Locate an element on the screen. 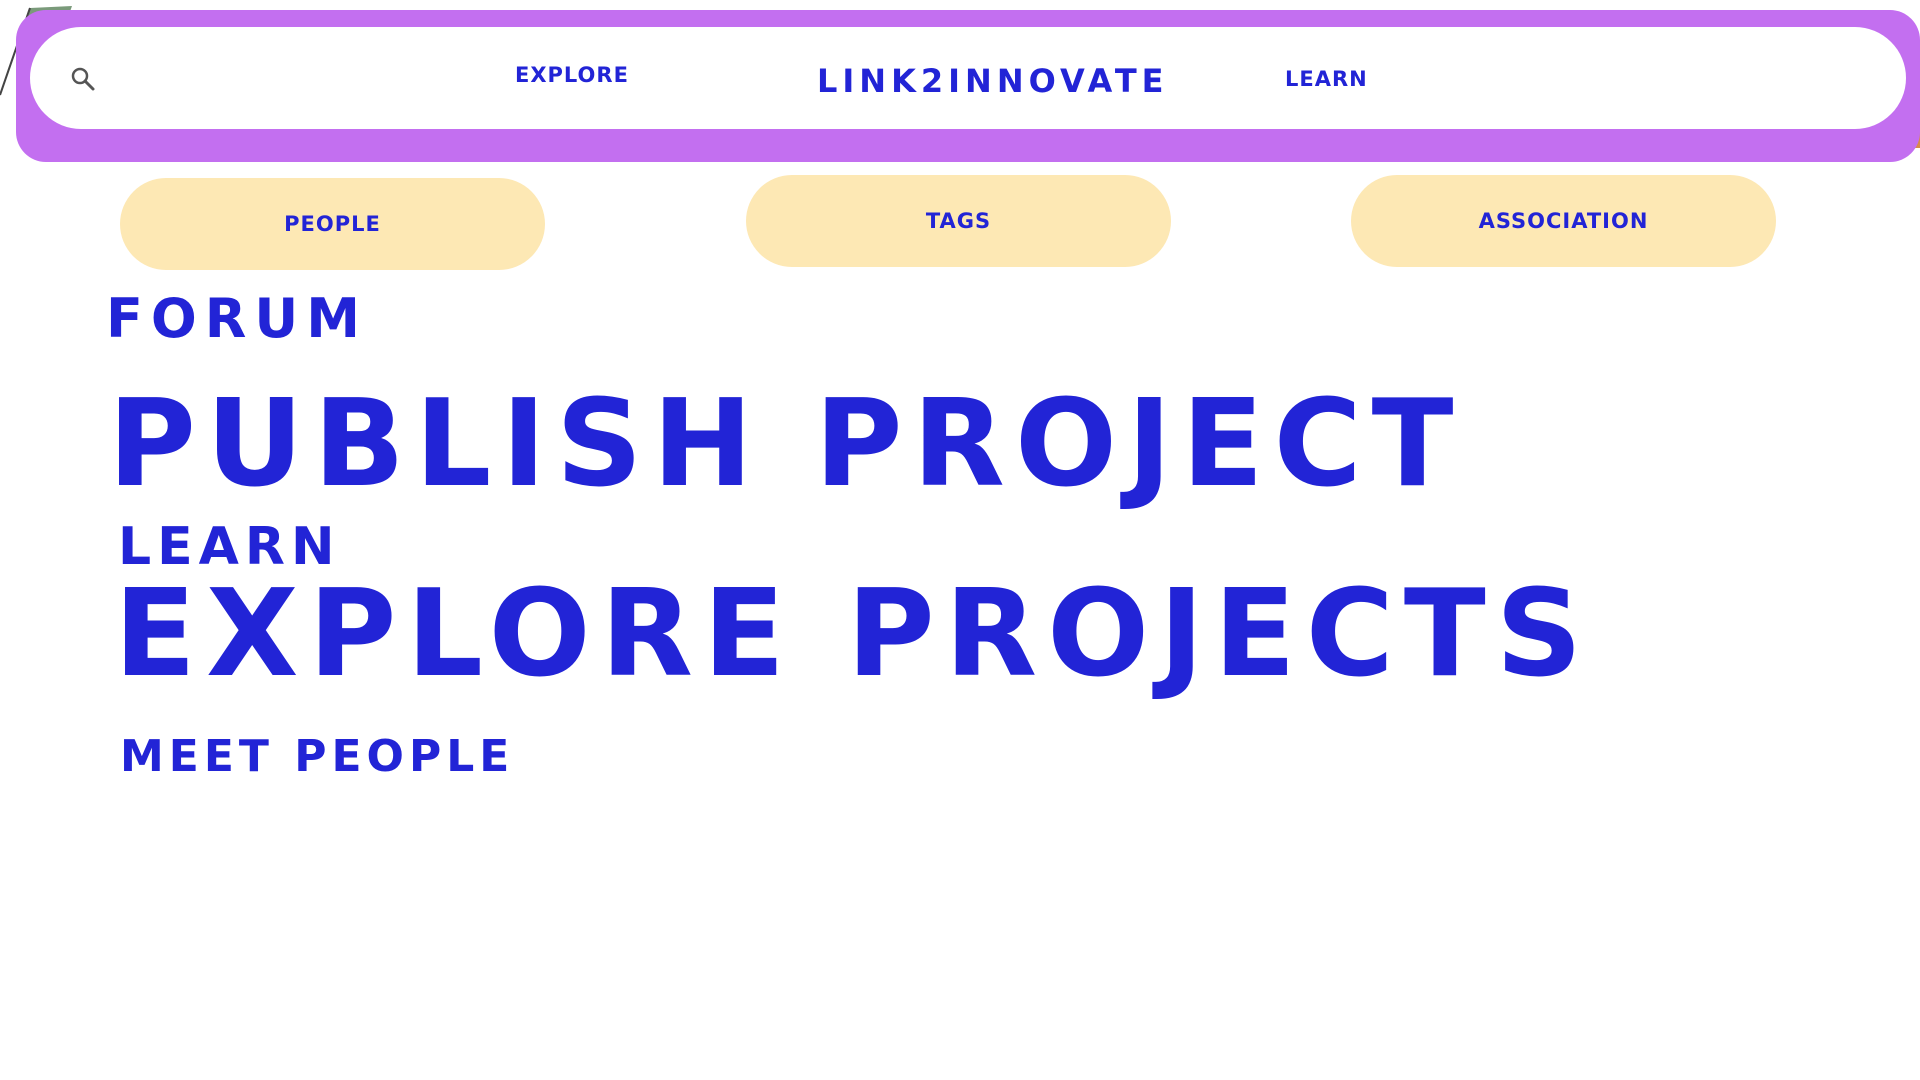  tags-button: TAGS is located at coordinates (958, 221).